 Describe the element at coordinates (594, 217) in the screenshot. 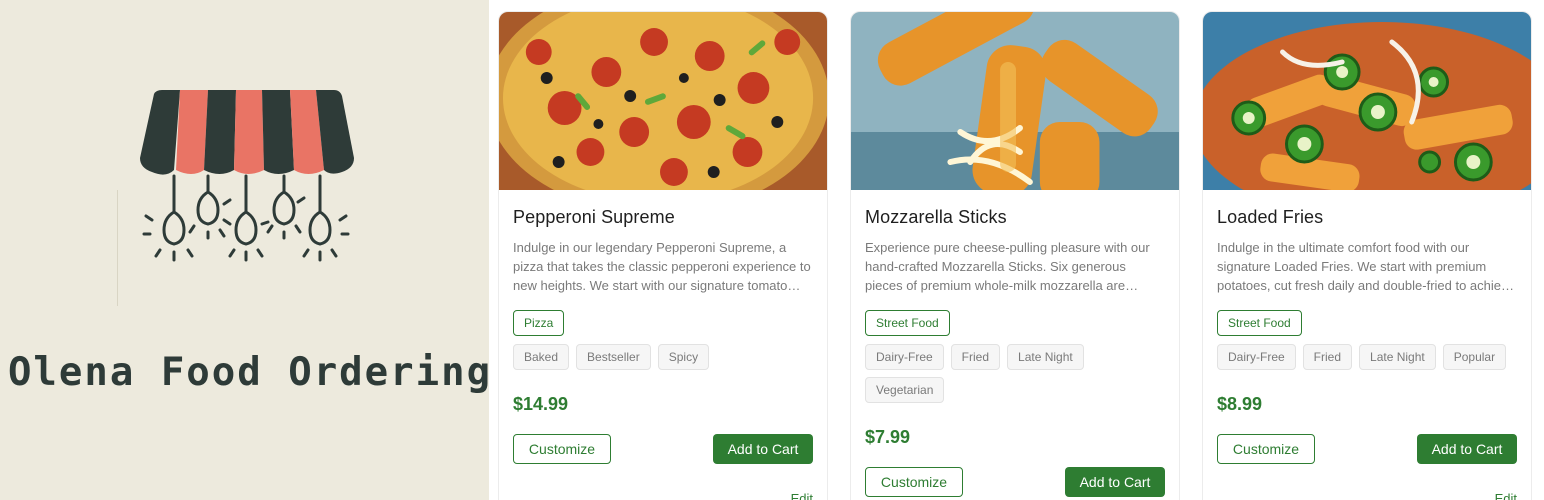

I see `product-title: Pepperoni Supreme` at that location.